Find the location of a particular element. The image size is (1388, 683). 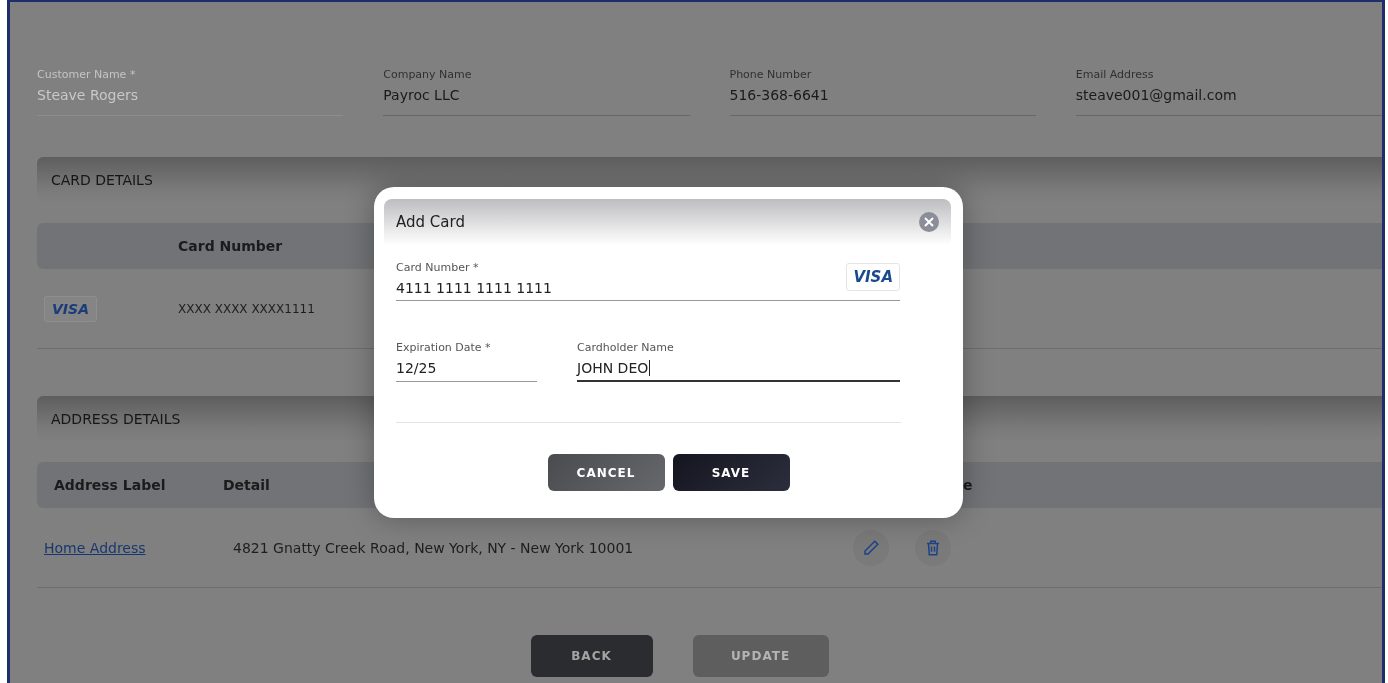

save-button: SAVE is located at coordinates (731, 472).